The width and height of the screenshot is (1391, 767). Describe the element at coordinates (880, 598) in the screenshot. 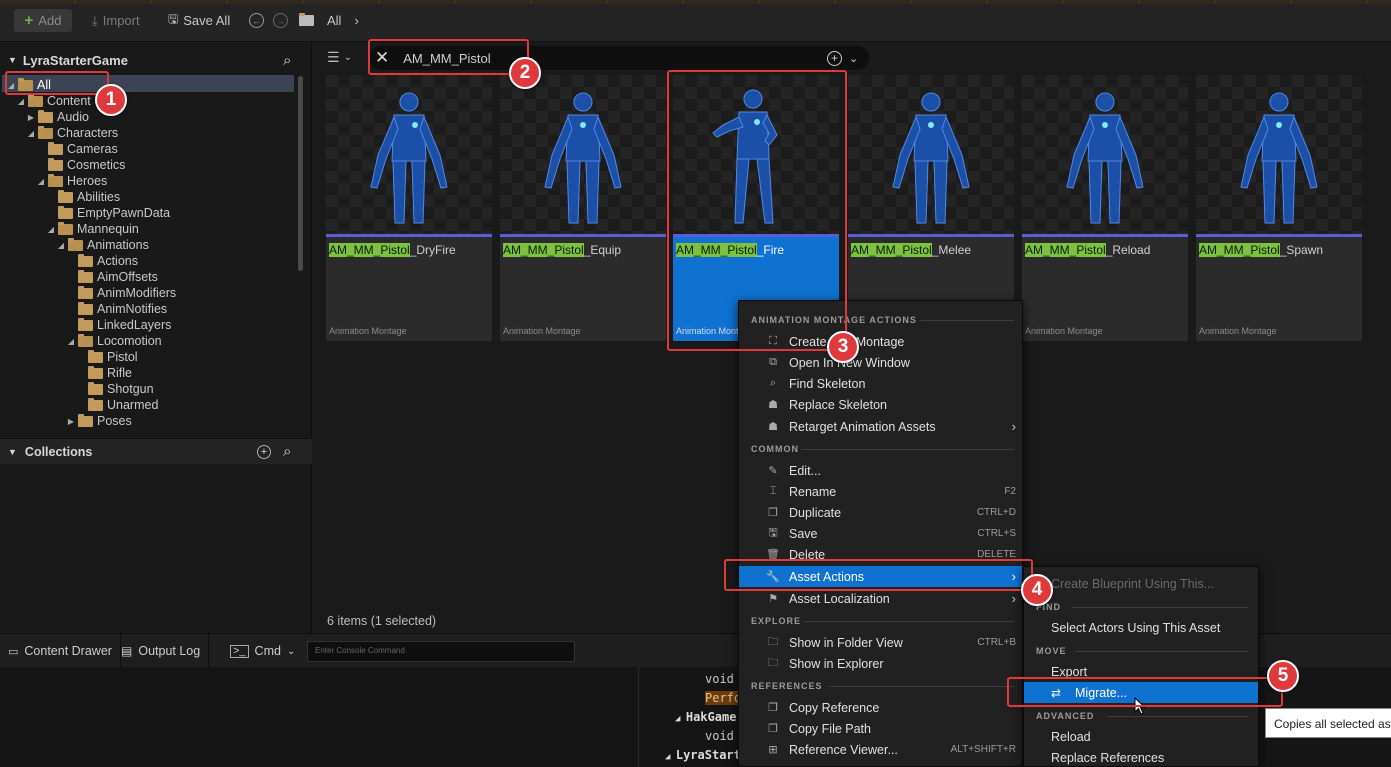

I see `menu-item-asset-localization: ⚑ Asset Localization ›` at that location.